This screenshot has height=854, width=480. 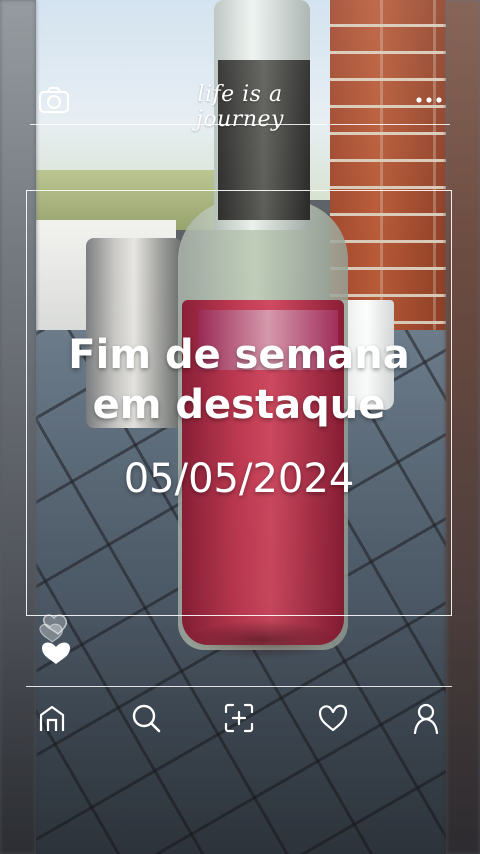 I want to click on home-icon, so click(x=52, y=718).